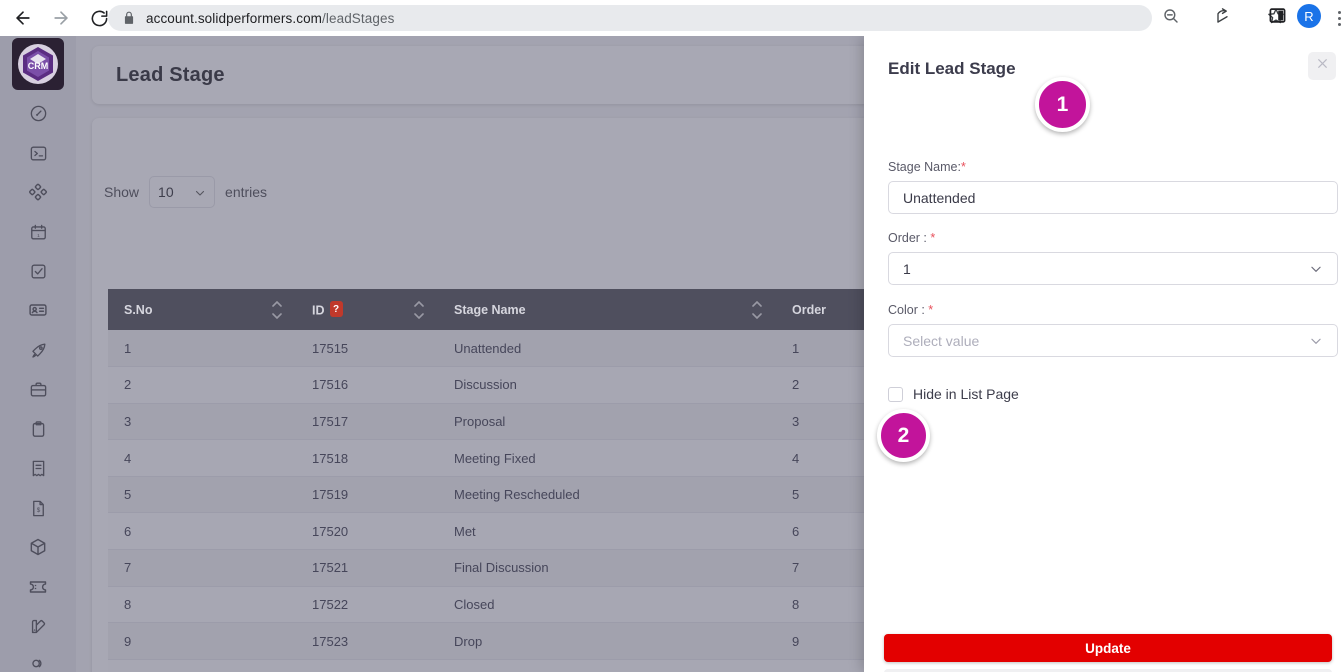 Image resolution: width=1344 pixels, height=672 pixels. What do you see at coordinates (367, 309) in the screenshot?
I see `column-header-id: ID?` at bounding box center [367, 309].